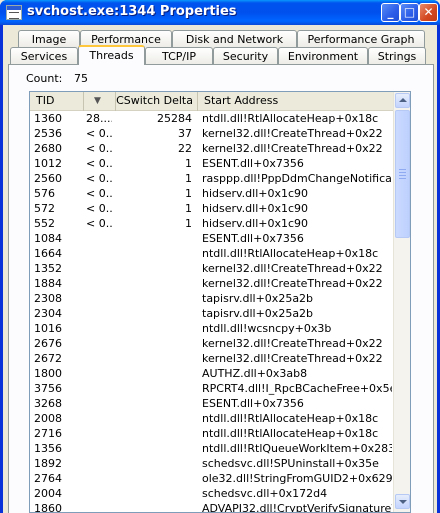 The height and width of the screenshot is (513, 440). I want to click on minimize-button: _, so click(390, 12).